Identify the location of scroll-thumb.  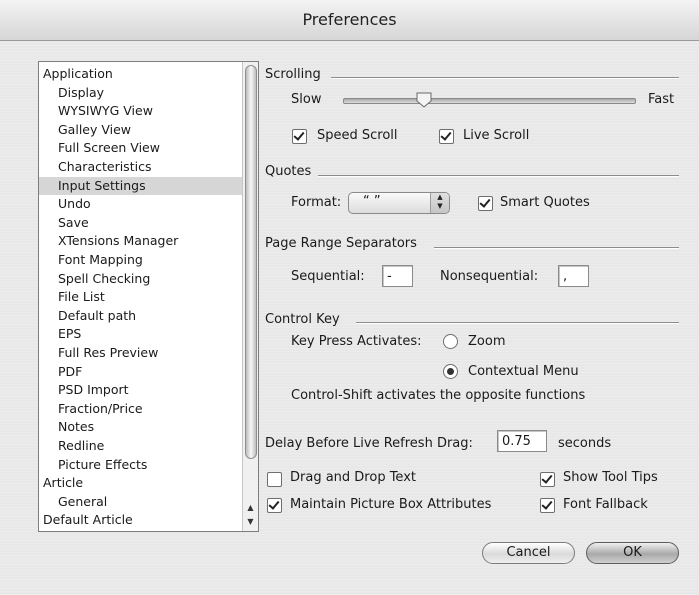
(251, 262).